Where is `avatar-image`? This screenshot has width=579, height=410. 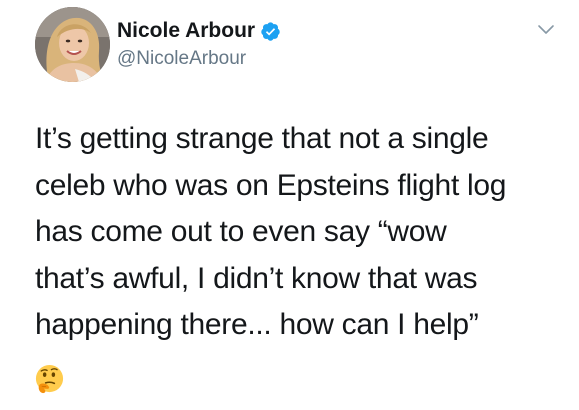
avatar-image is located at coordinates (72, 44).